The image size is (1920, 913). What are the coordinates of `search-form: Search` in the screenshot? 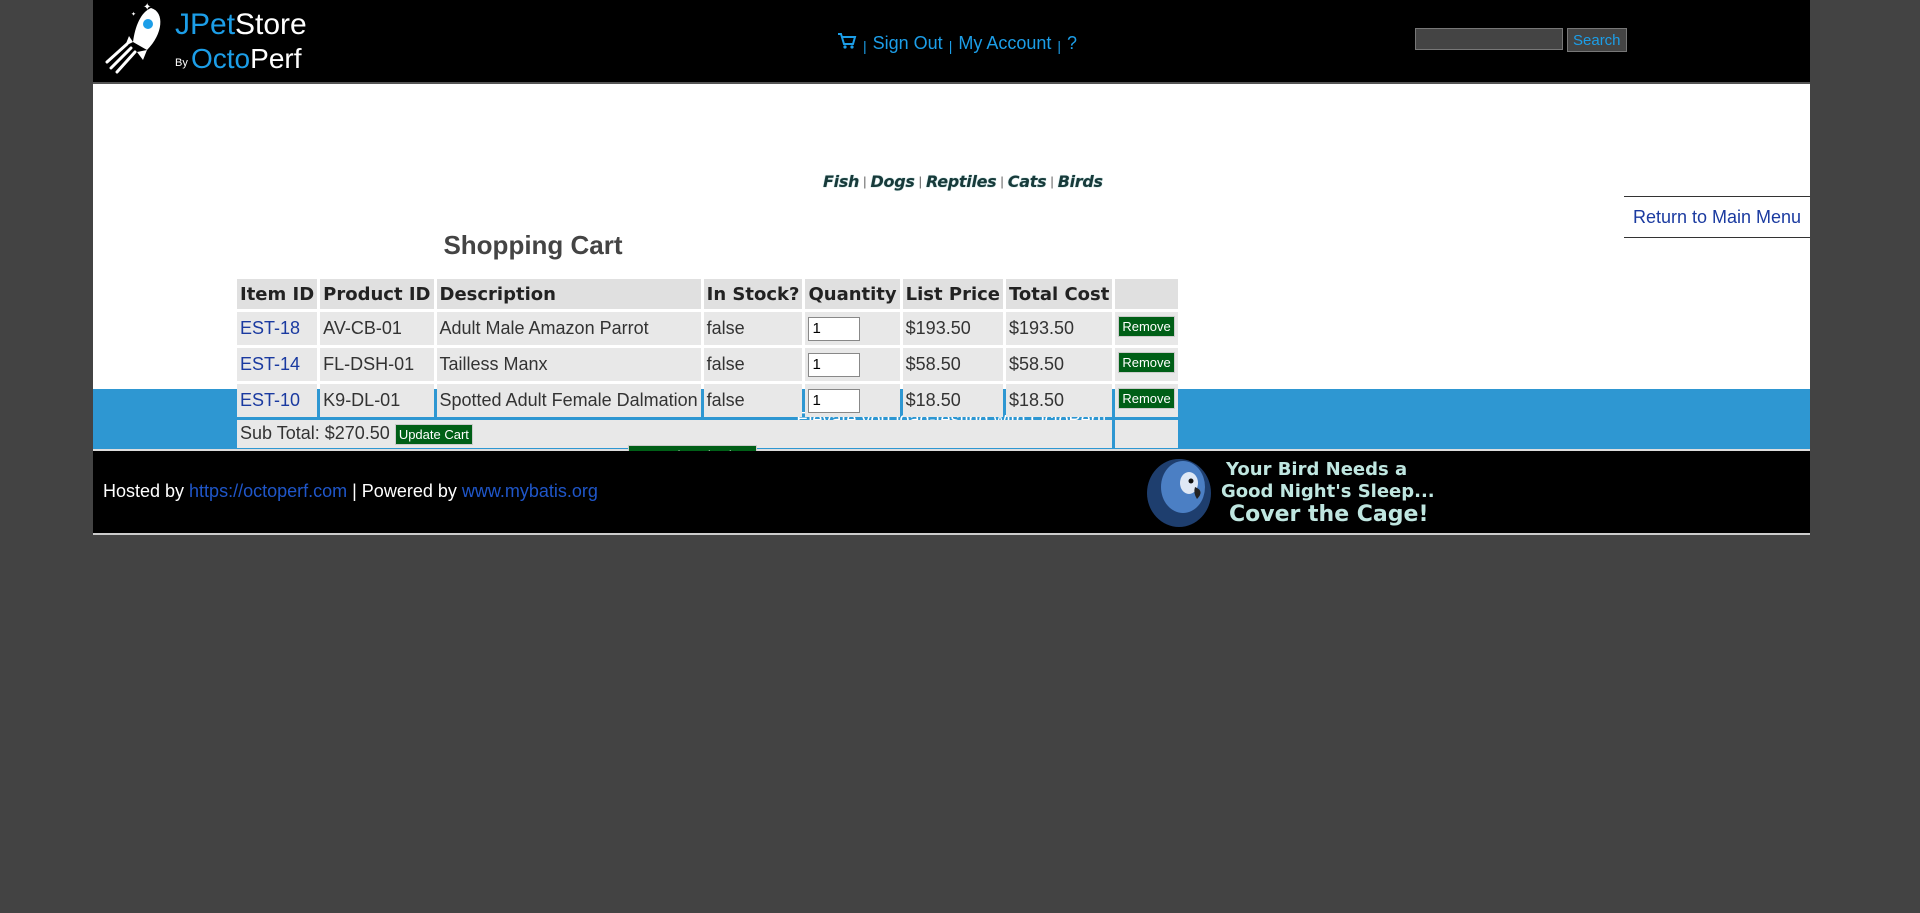 It's located at (1521, 40).